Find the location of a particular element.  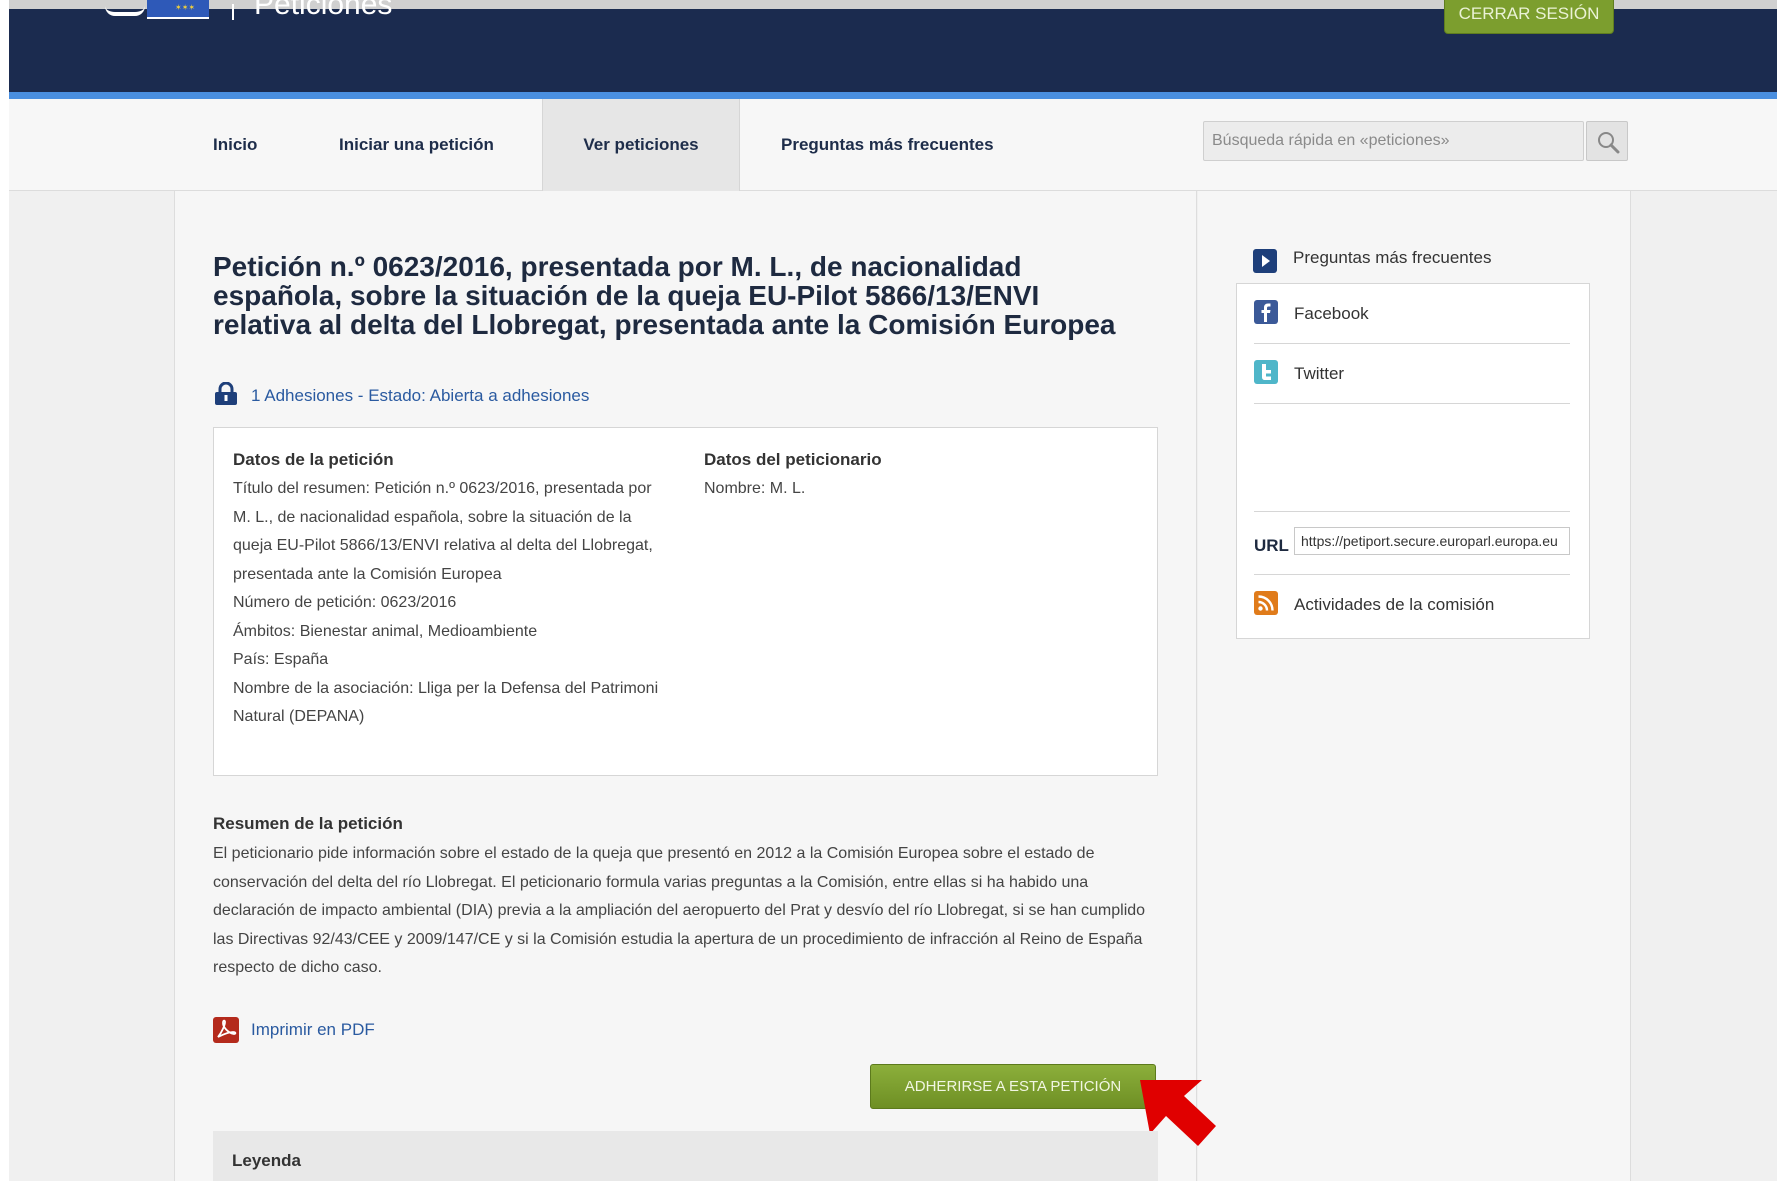

legend-box: Leyenda is located at coordinates (685, 1156).